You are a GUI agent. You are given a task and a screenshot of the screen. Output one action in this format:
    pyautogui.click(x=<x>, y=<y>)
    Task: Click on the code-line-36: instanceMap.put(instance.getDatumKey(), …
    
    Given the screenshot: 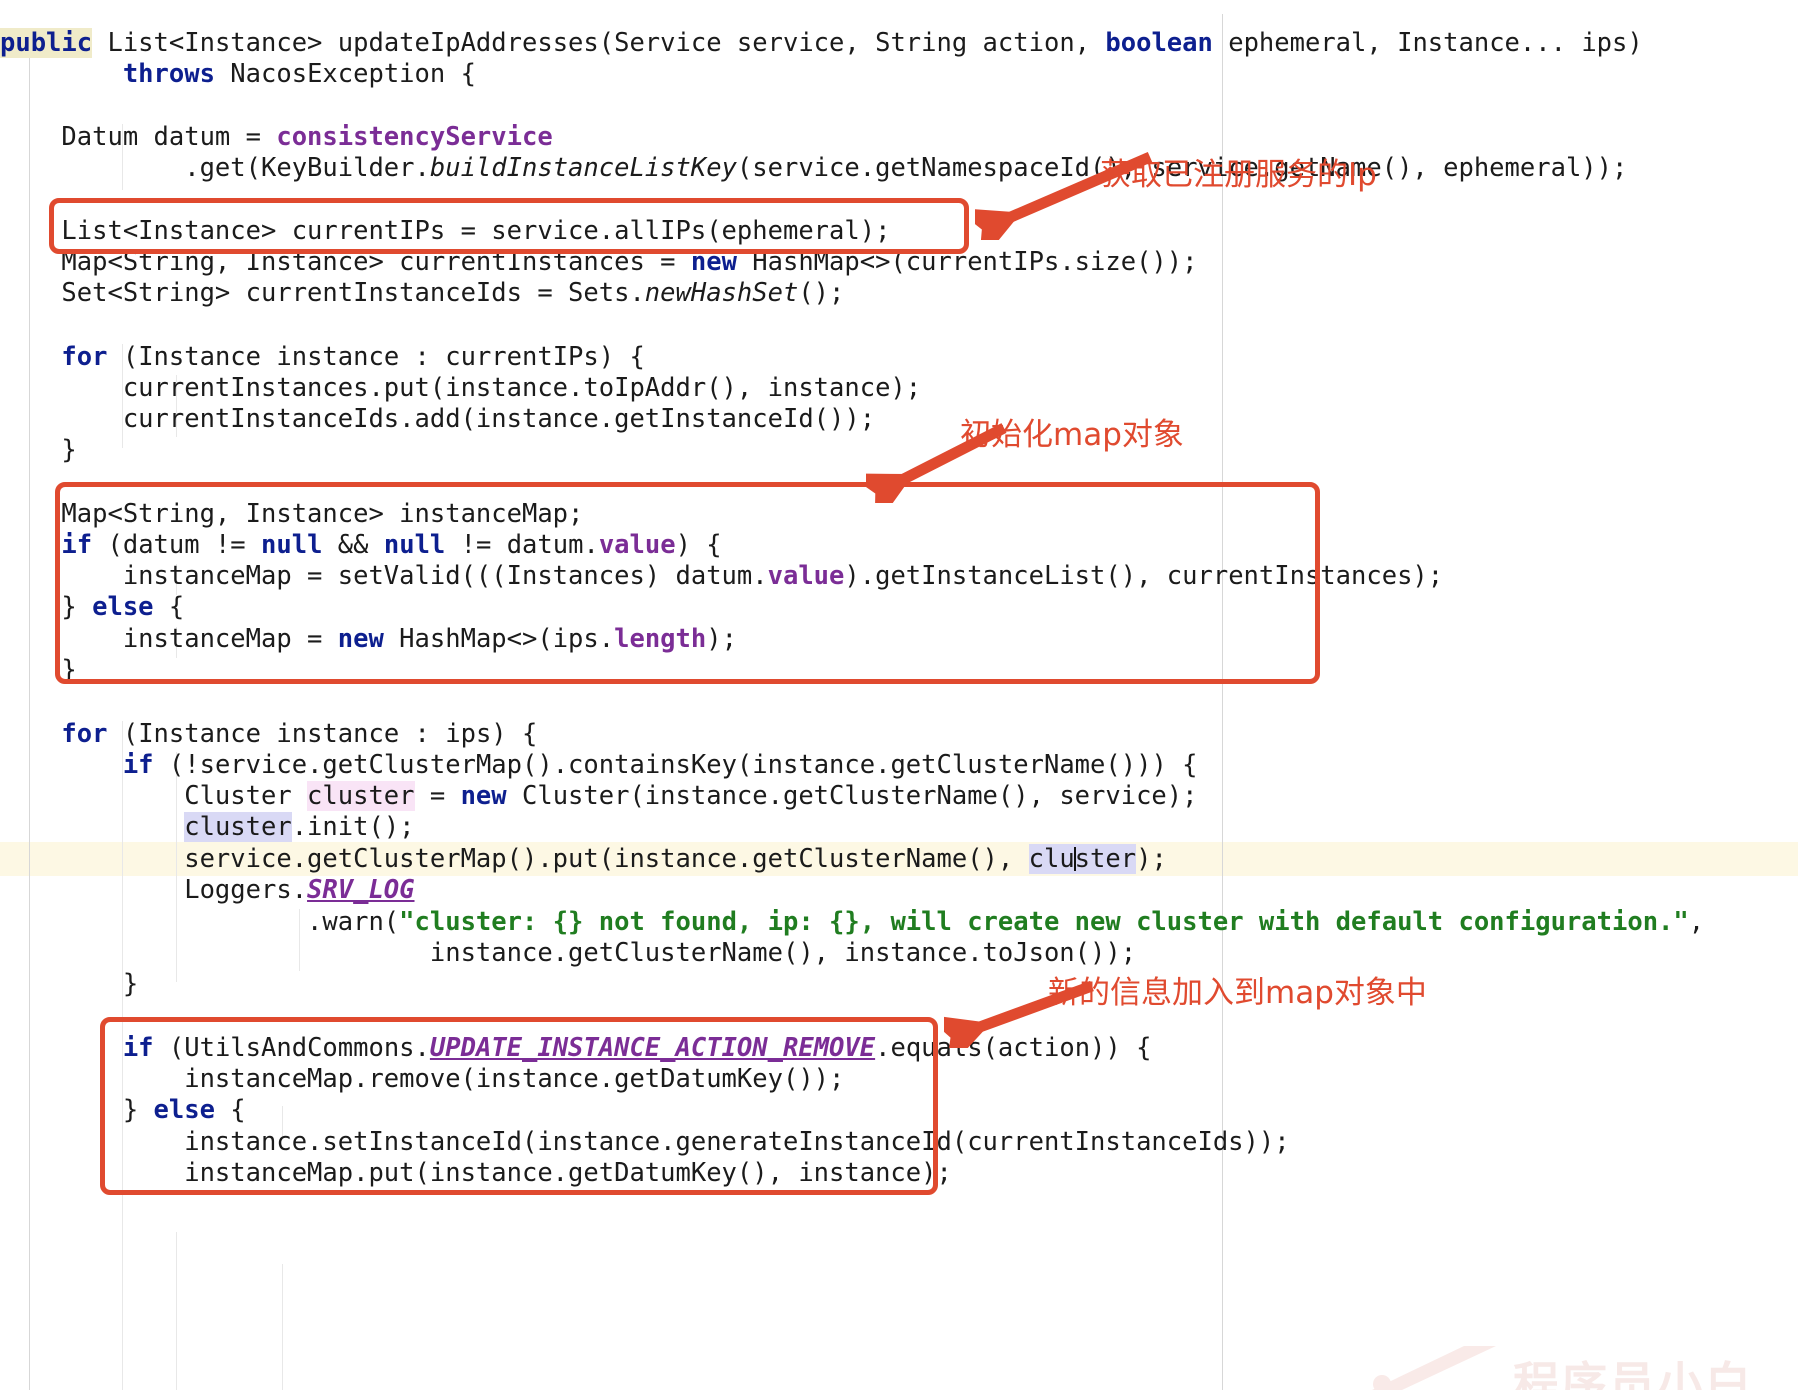 What is the action you would take?
    pyautogui.click(x=476, y=1173)
    